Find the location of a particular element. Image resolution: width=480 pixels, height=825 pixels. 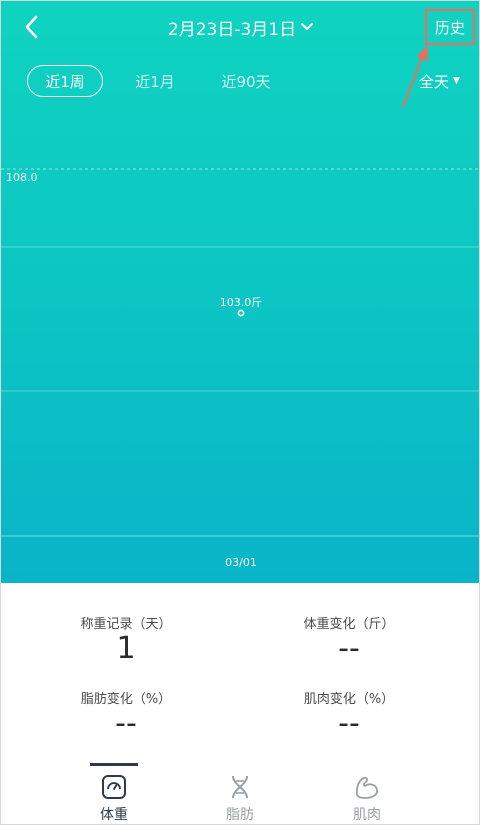

weight-change-value: -- is located at coordinates (349, 648).